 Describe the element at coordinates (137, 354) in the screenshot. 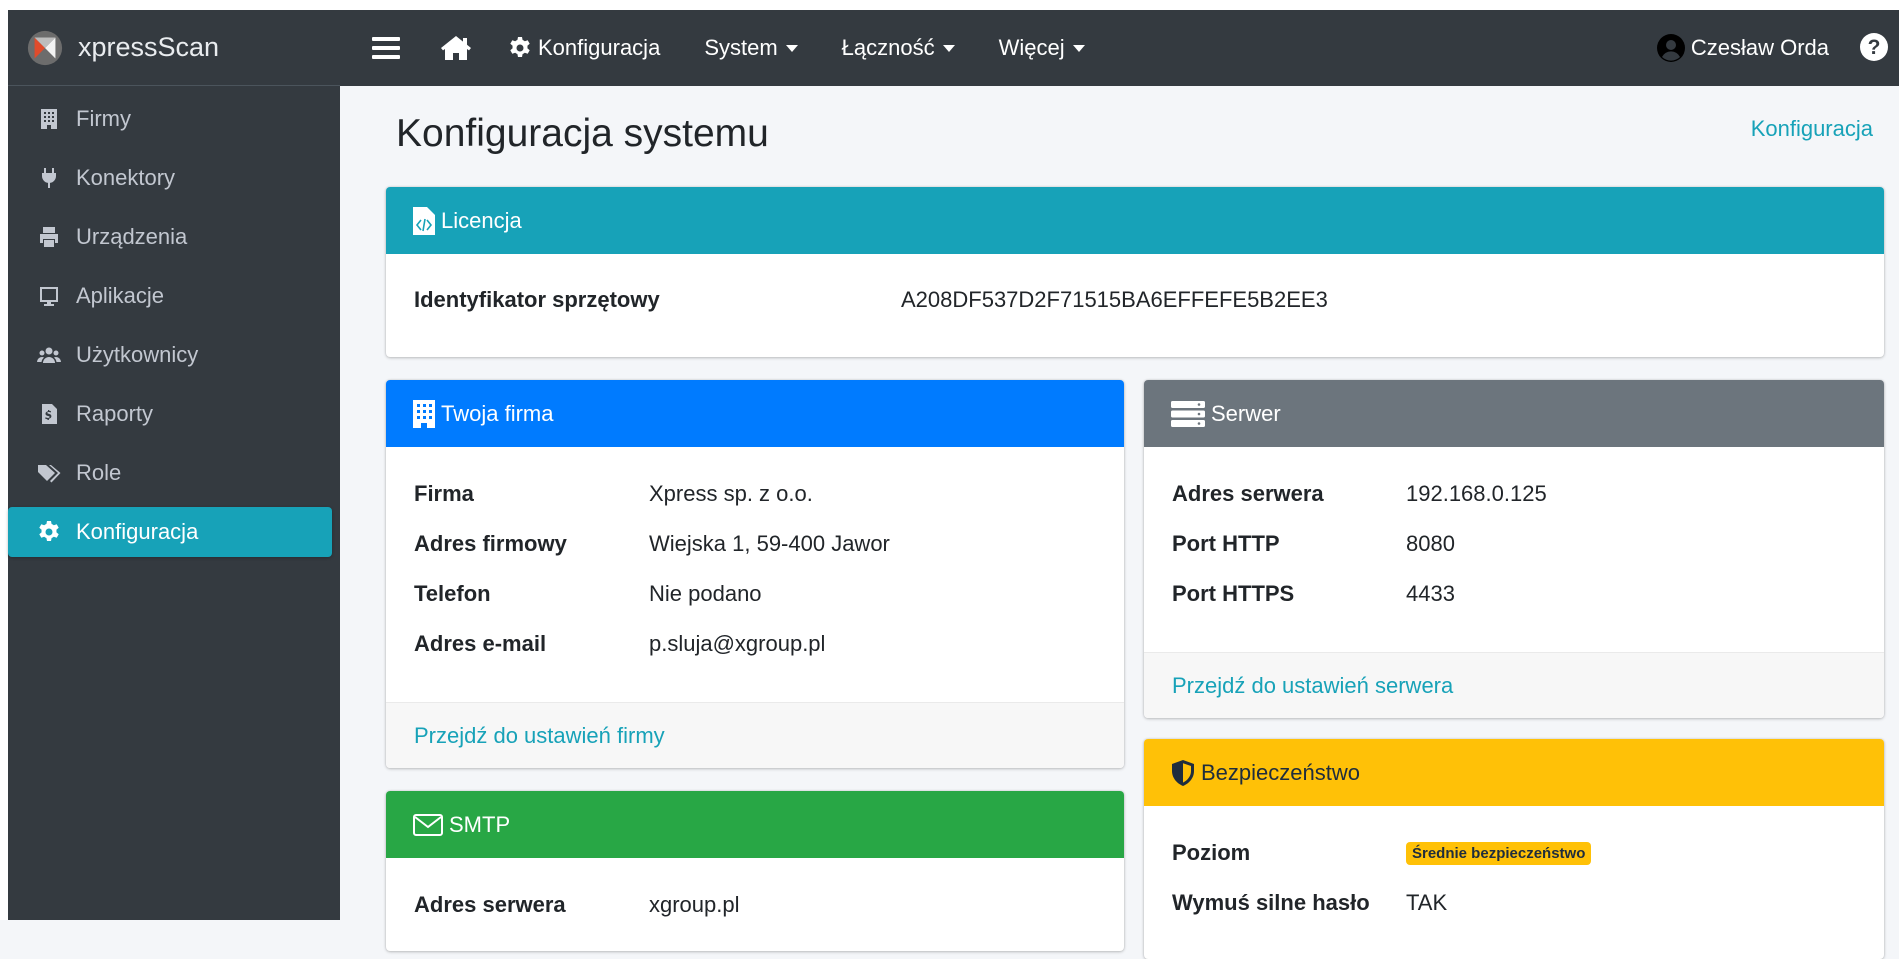

I see `sidebar-item-label: Użytkownicy` at that location.